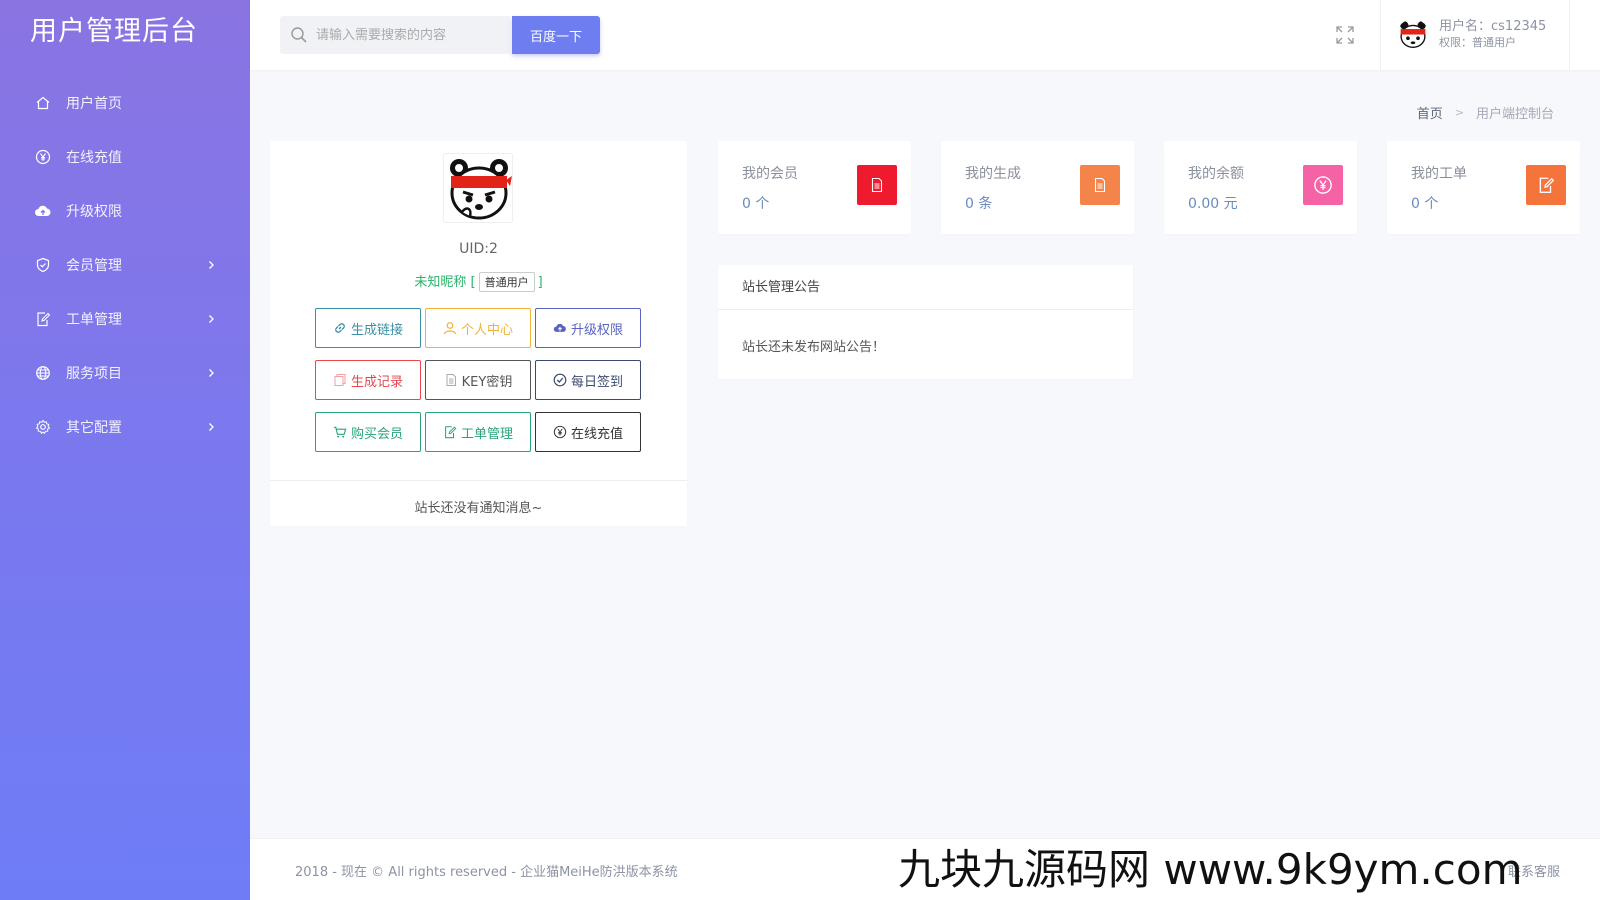 The width and height of the screenshot is (1600, 900). What do you see at coordinates (979, 204) in the screenshot?
I see `stat-value: 0 条` at bounding box center [979, 204].